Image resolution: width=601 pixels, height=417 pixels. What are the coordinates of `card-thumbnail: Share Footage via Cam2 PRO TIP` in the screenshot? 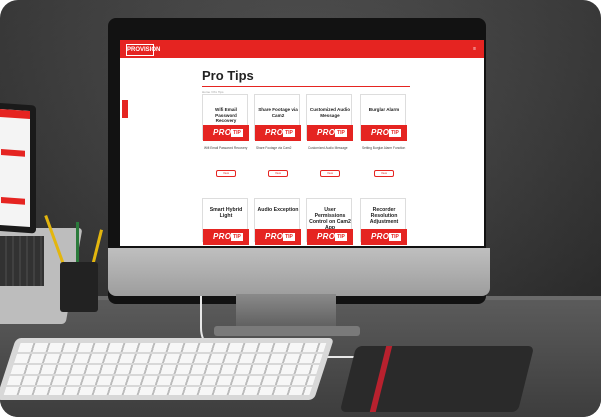 It's located at (277, 117).